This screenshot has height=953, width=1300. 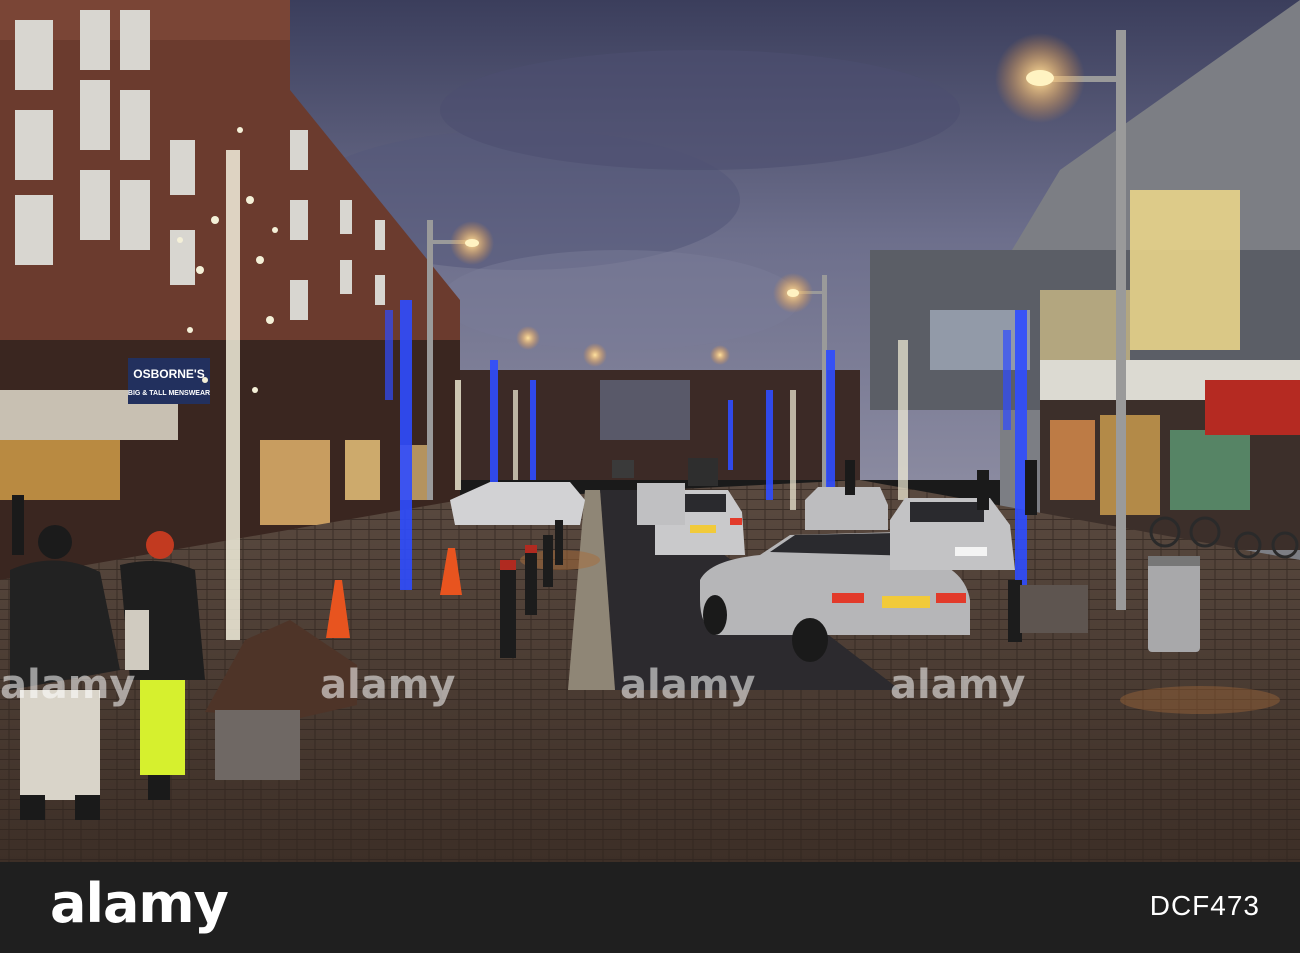 I want to click on sign-line2: BIG & TALL MENSWEAR, so click(x=169, y=393).